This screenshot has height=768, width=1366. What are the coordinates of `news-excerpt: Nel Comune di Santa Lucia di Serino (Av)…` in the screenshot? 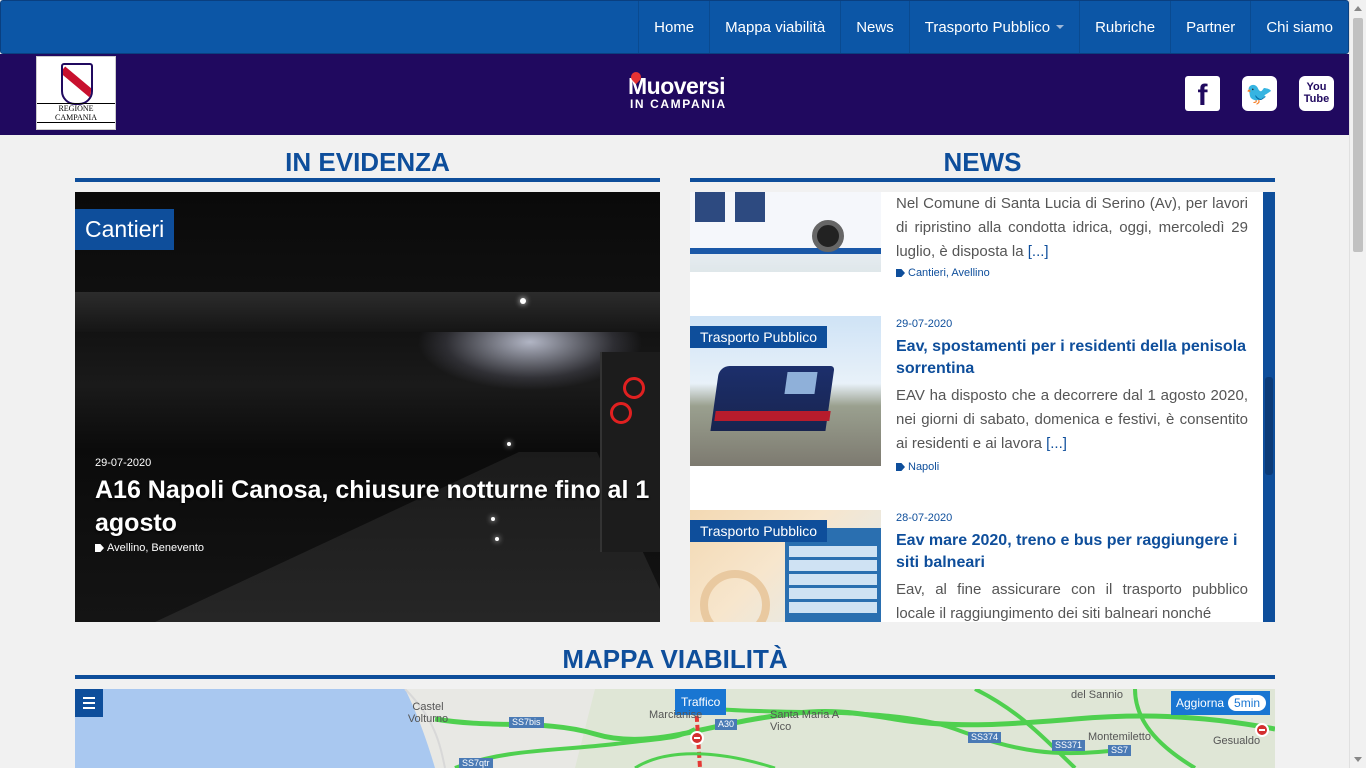 It's located at (1072, 228).